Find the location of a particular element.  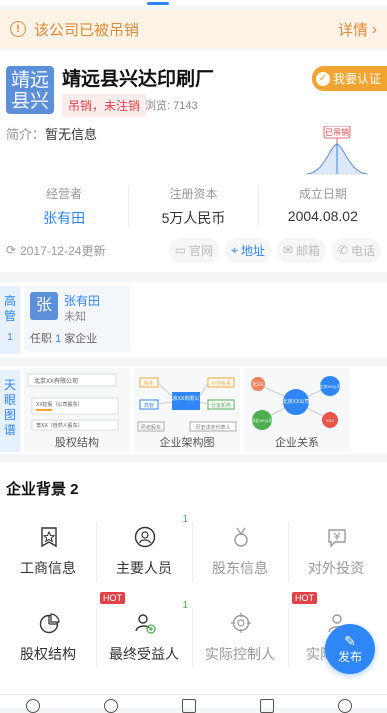

executives-label: 高管 1 is located at coordinates (10, 320).